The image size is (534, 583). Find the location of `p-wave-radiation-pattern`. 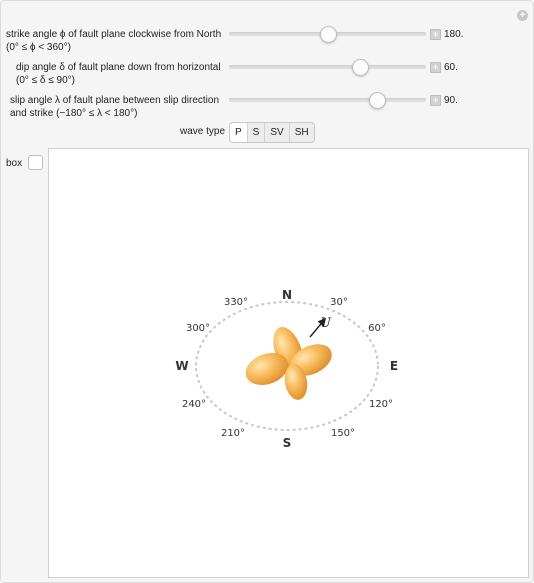

p-wave-radiation-pattern is located at coordinates (288, 363).